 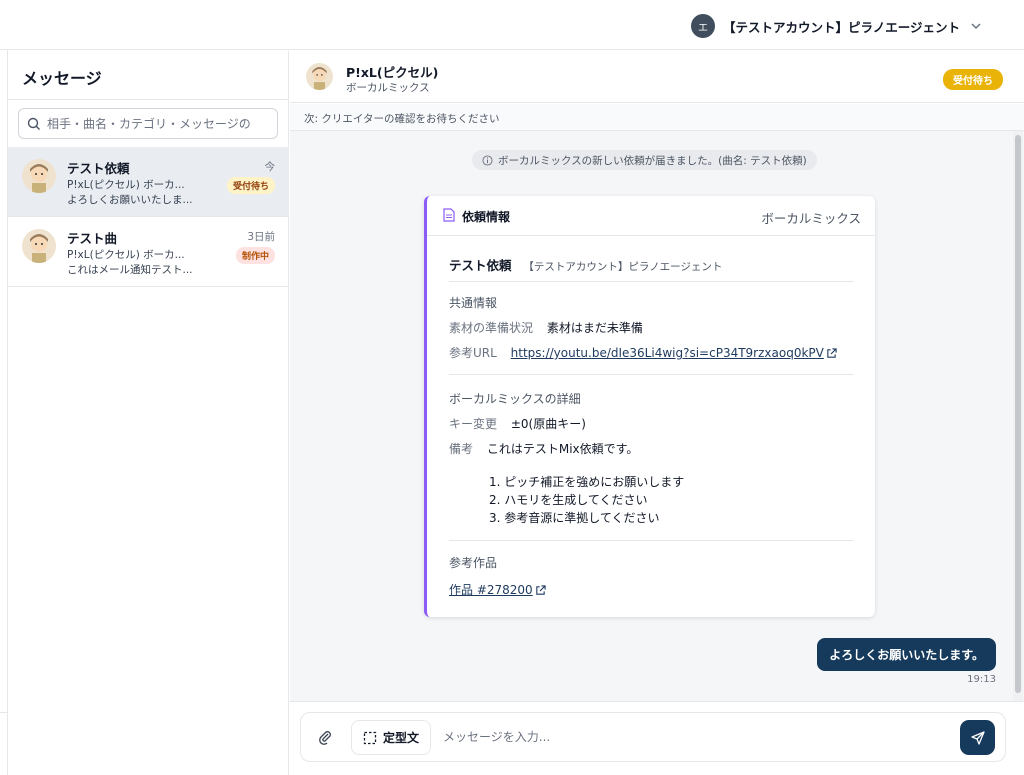 What do you see at coordinates (270, 167) in the screenshot?
I see `conversation-time: 今` at bounding box center [270, 167].